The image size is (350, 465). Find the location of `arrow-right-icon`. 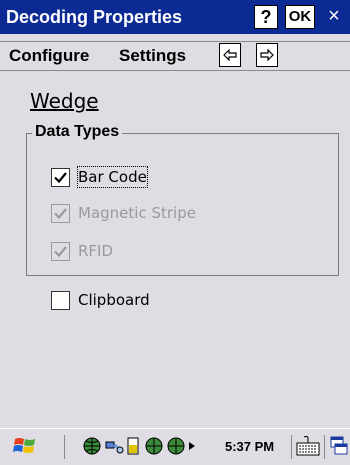

arrow-right-icon is located at coordinates (267, 55).